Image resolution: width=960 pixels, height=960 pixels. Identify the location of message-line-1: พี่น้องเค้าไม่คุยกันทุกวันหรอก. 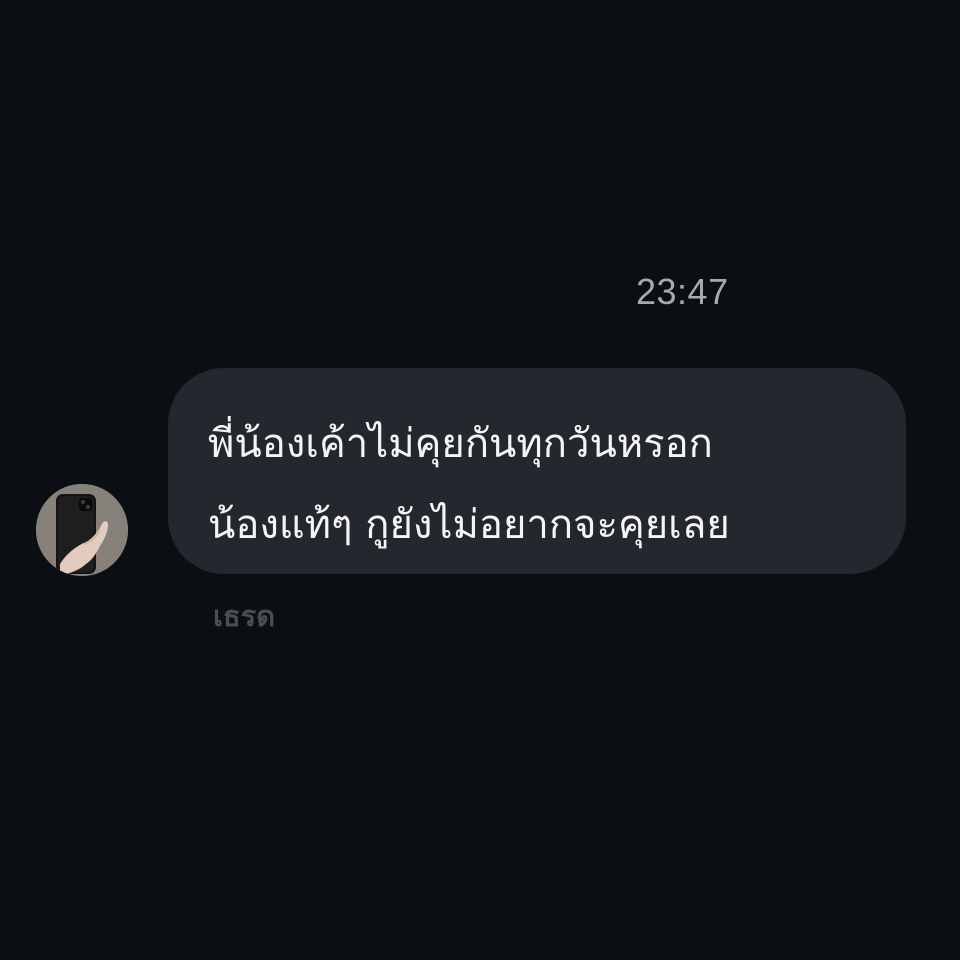
(460, 444).